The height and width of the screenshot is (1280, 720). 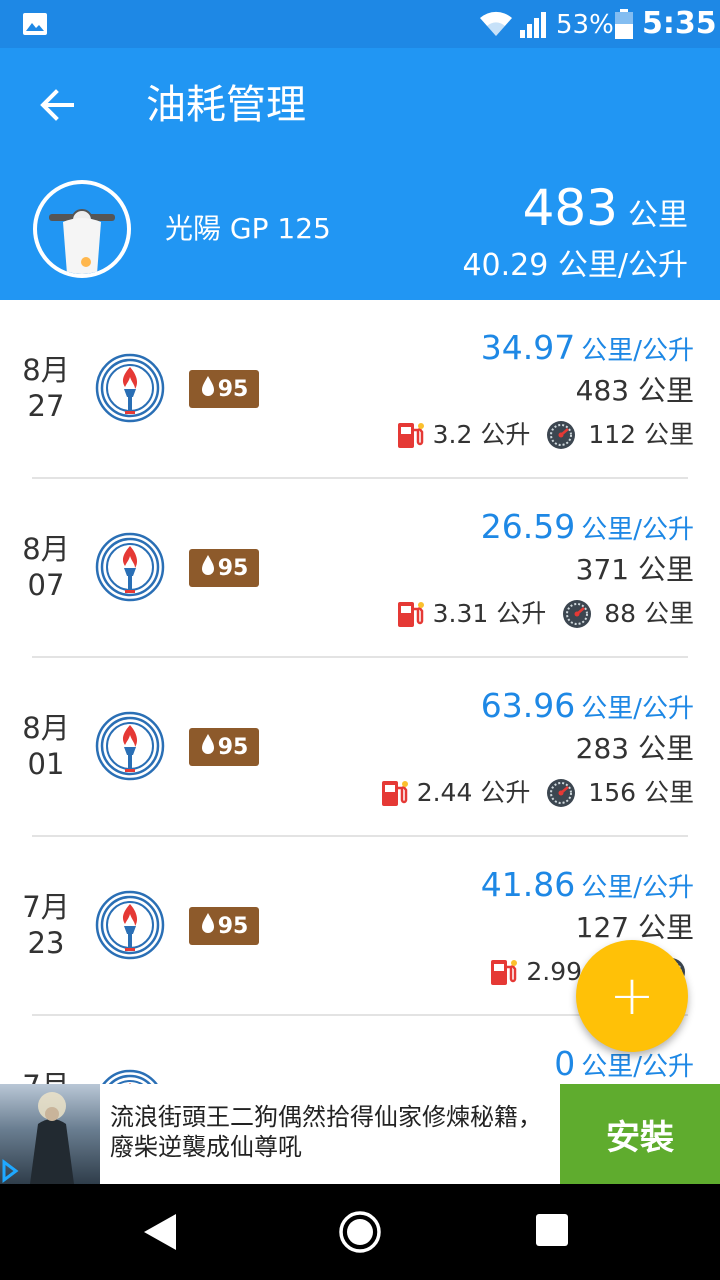 What do you see at coordinates (533, 25) in the screenshot?
I see `signal-icon` at bounding box center [533, 25].